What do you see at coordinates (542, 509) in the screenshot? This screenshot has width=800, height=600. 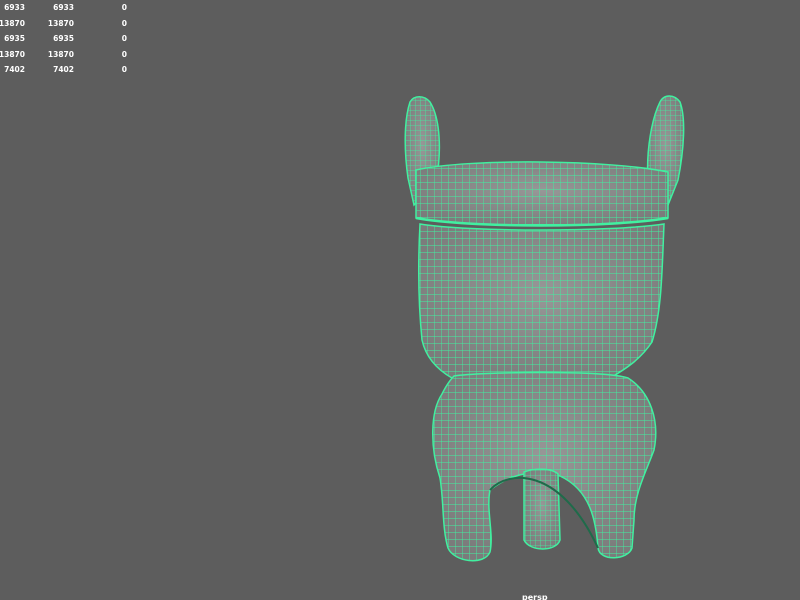 I see `center-leg-mesh` at bounding box center [542, 509].